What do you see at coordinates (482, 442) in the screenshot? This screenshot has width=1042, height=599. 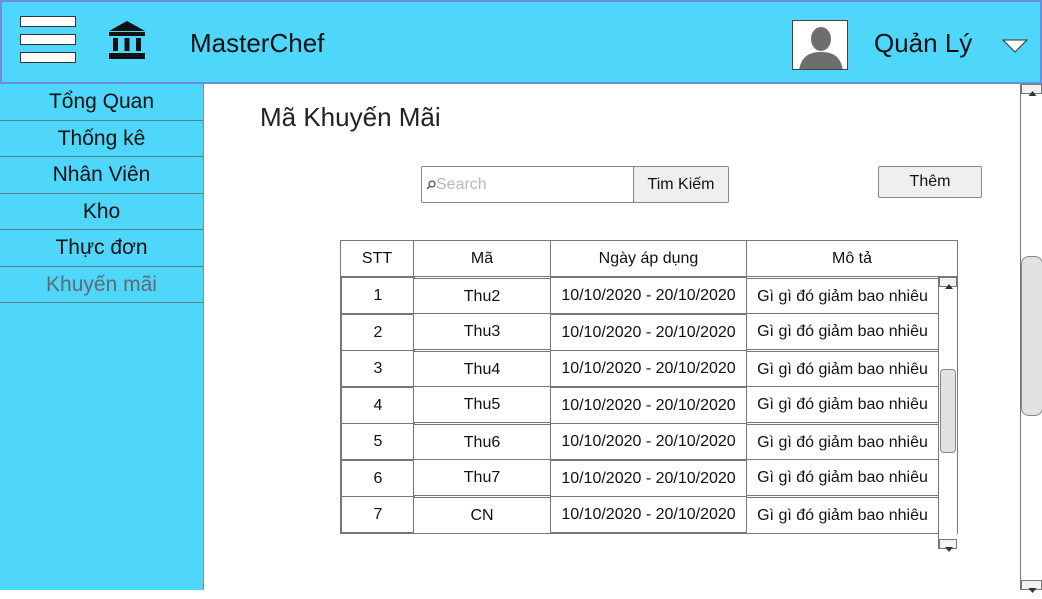 I see `table-cell-ma: Thu6` at bounding box center [482, 442].